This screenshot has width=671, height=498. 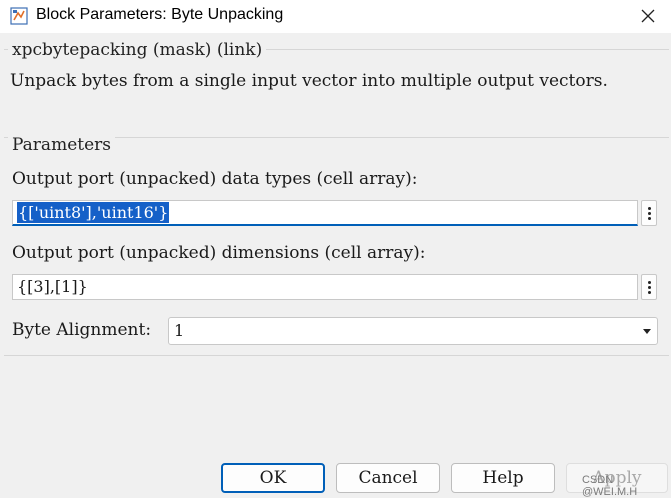 I want to click on dimensions-more-button, so click(x=649, y=287).